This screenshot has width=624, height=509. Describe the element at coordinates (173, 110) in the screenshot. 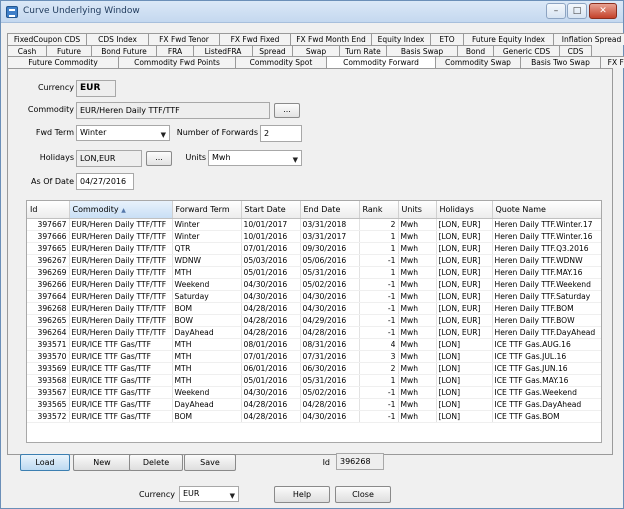

I see `commodity-field: EUR/Heren Daily TTF/TTF` at that location.